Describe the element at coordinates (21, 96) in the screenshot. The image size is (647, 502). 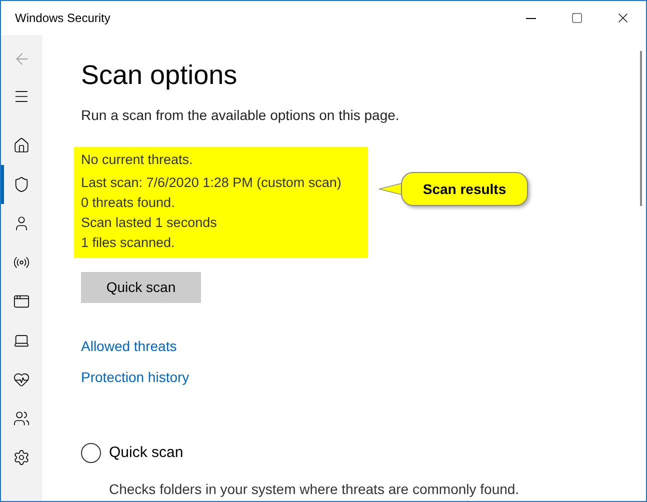
I see `menu-icon` at that location.